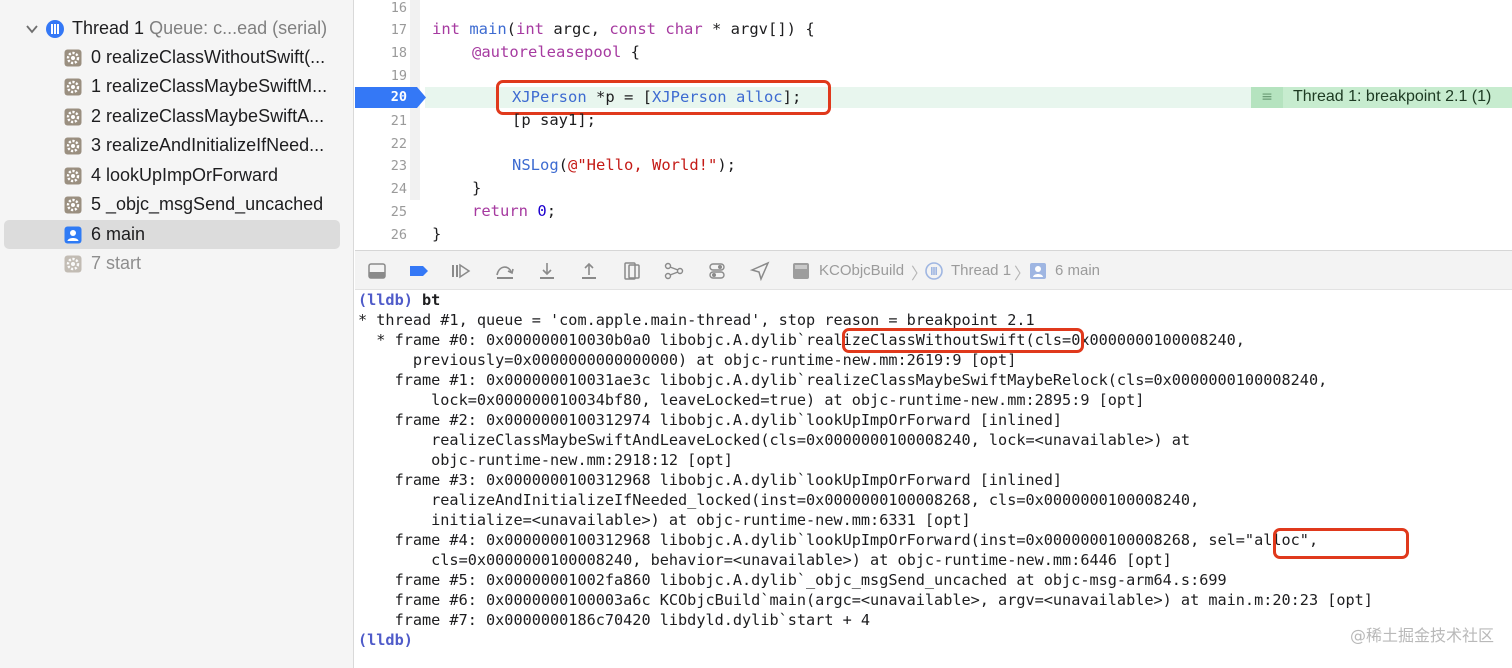 The image size is (1512, 668). I want to click on line-number: 26, so click(398, 235).